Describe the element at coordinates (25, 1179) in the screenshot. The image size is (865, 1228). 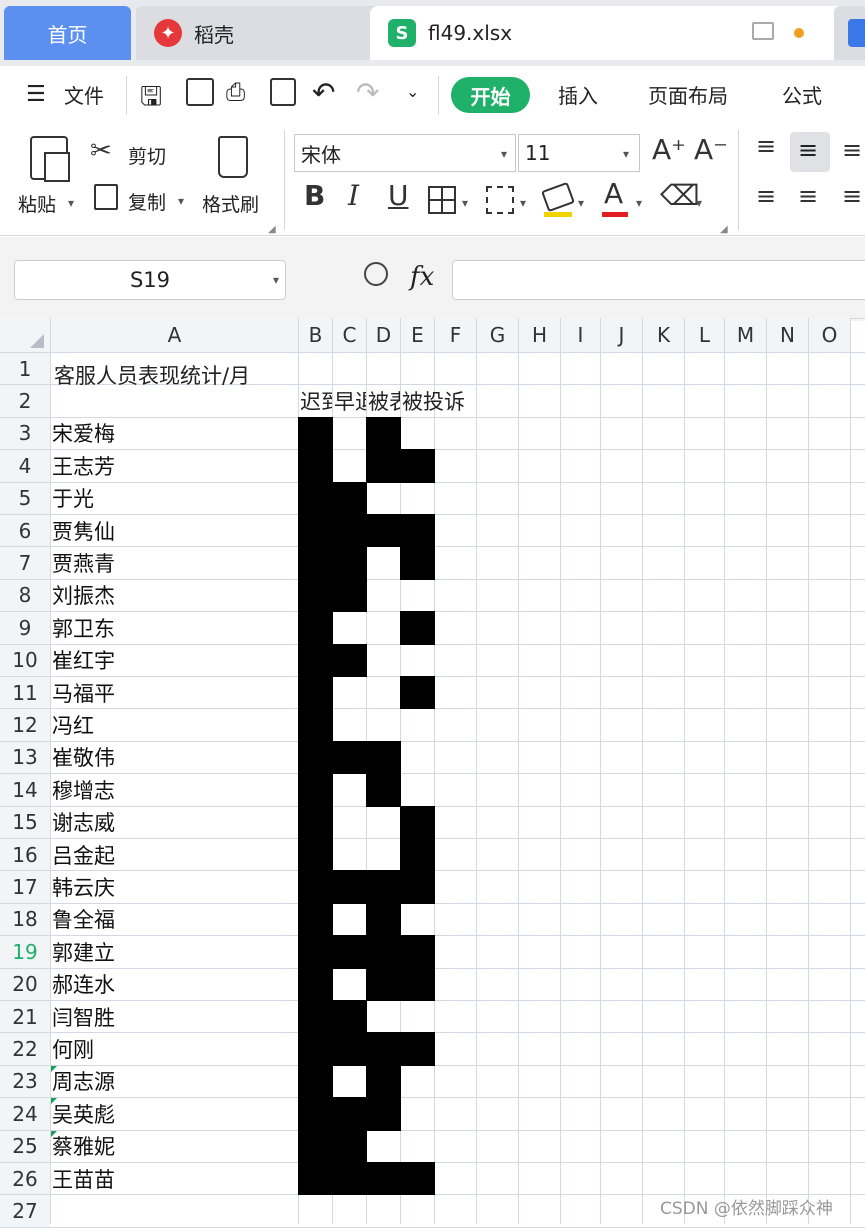
I see `row-header-26: 26` at that location.